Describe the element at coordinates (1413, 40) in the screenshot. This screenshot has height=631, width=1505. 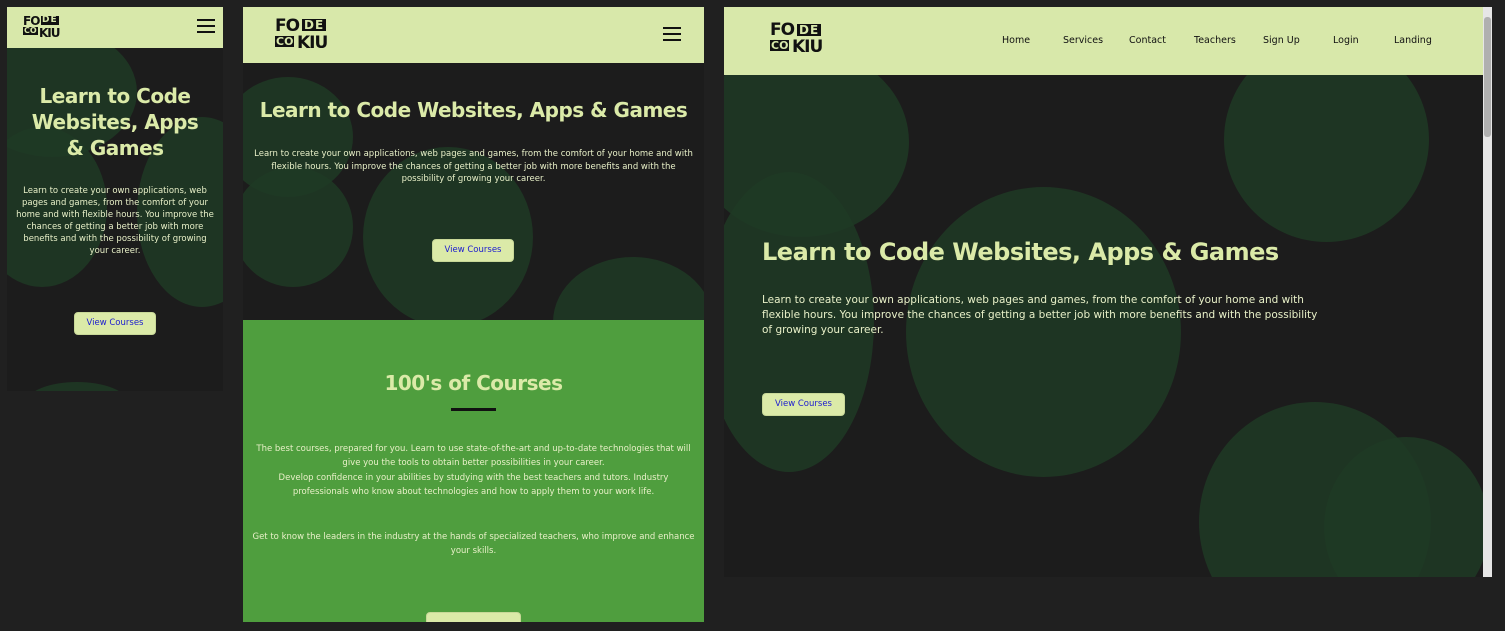
I see `nav-landing: Landing` at that location.